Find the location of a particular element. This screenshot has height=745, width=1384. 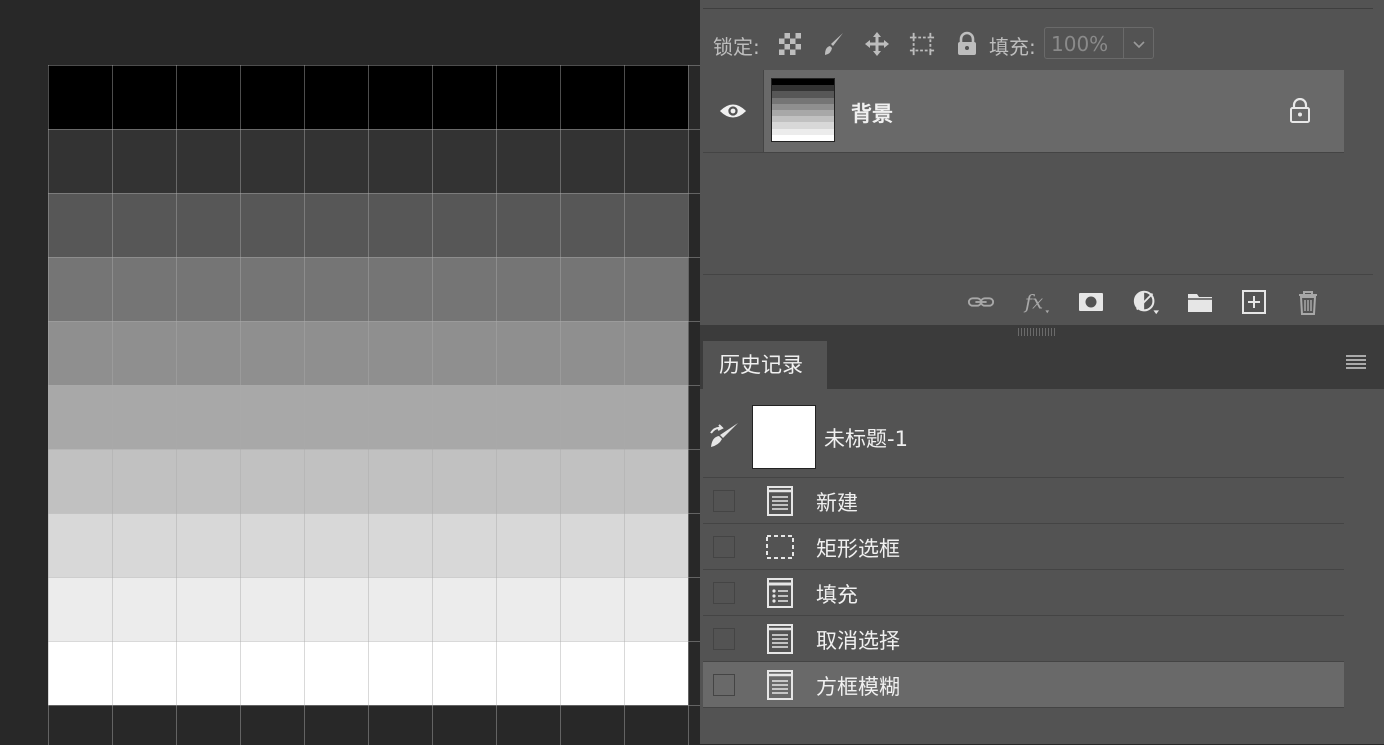

new-layer-icon is located at coordinates (1254, 302).